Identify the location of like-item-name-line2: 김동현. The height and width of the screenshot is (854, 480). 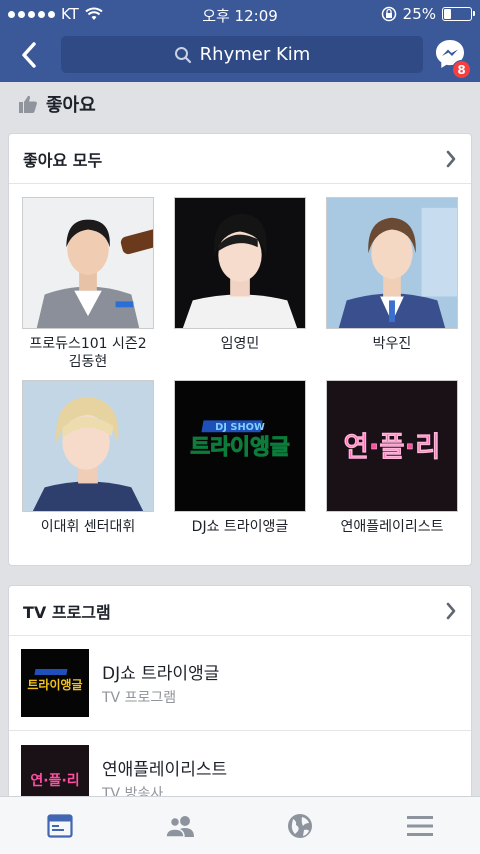
(88, 362).